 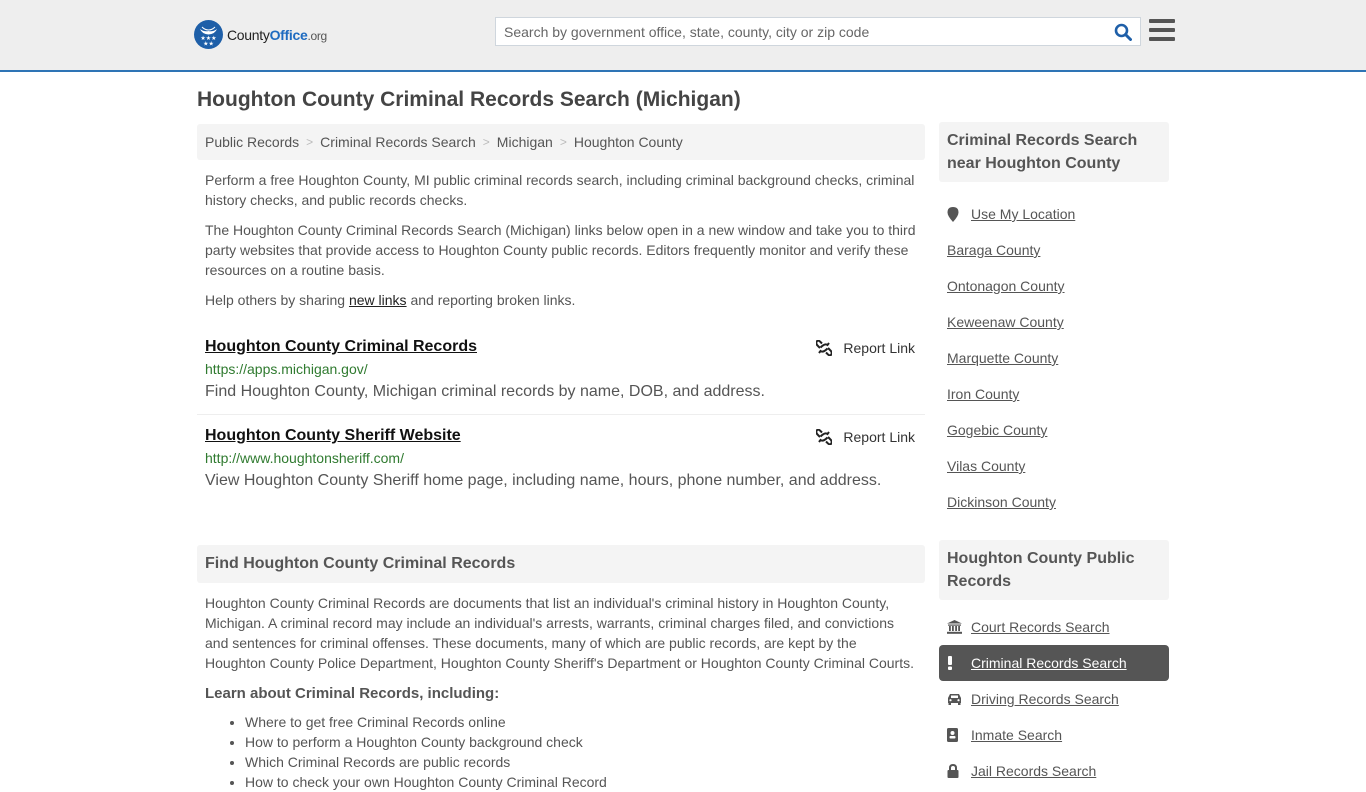 I want to click on new-links-link: new links, so click(x=378, y=300).